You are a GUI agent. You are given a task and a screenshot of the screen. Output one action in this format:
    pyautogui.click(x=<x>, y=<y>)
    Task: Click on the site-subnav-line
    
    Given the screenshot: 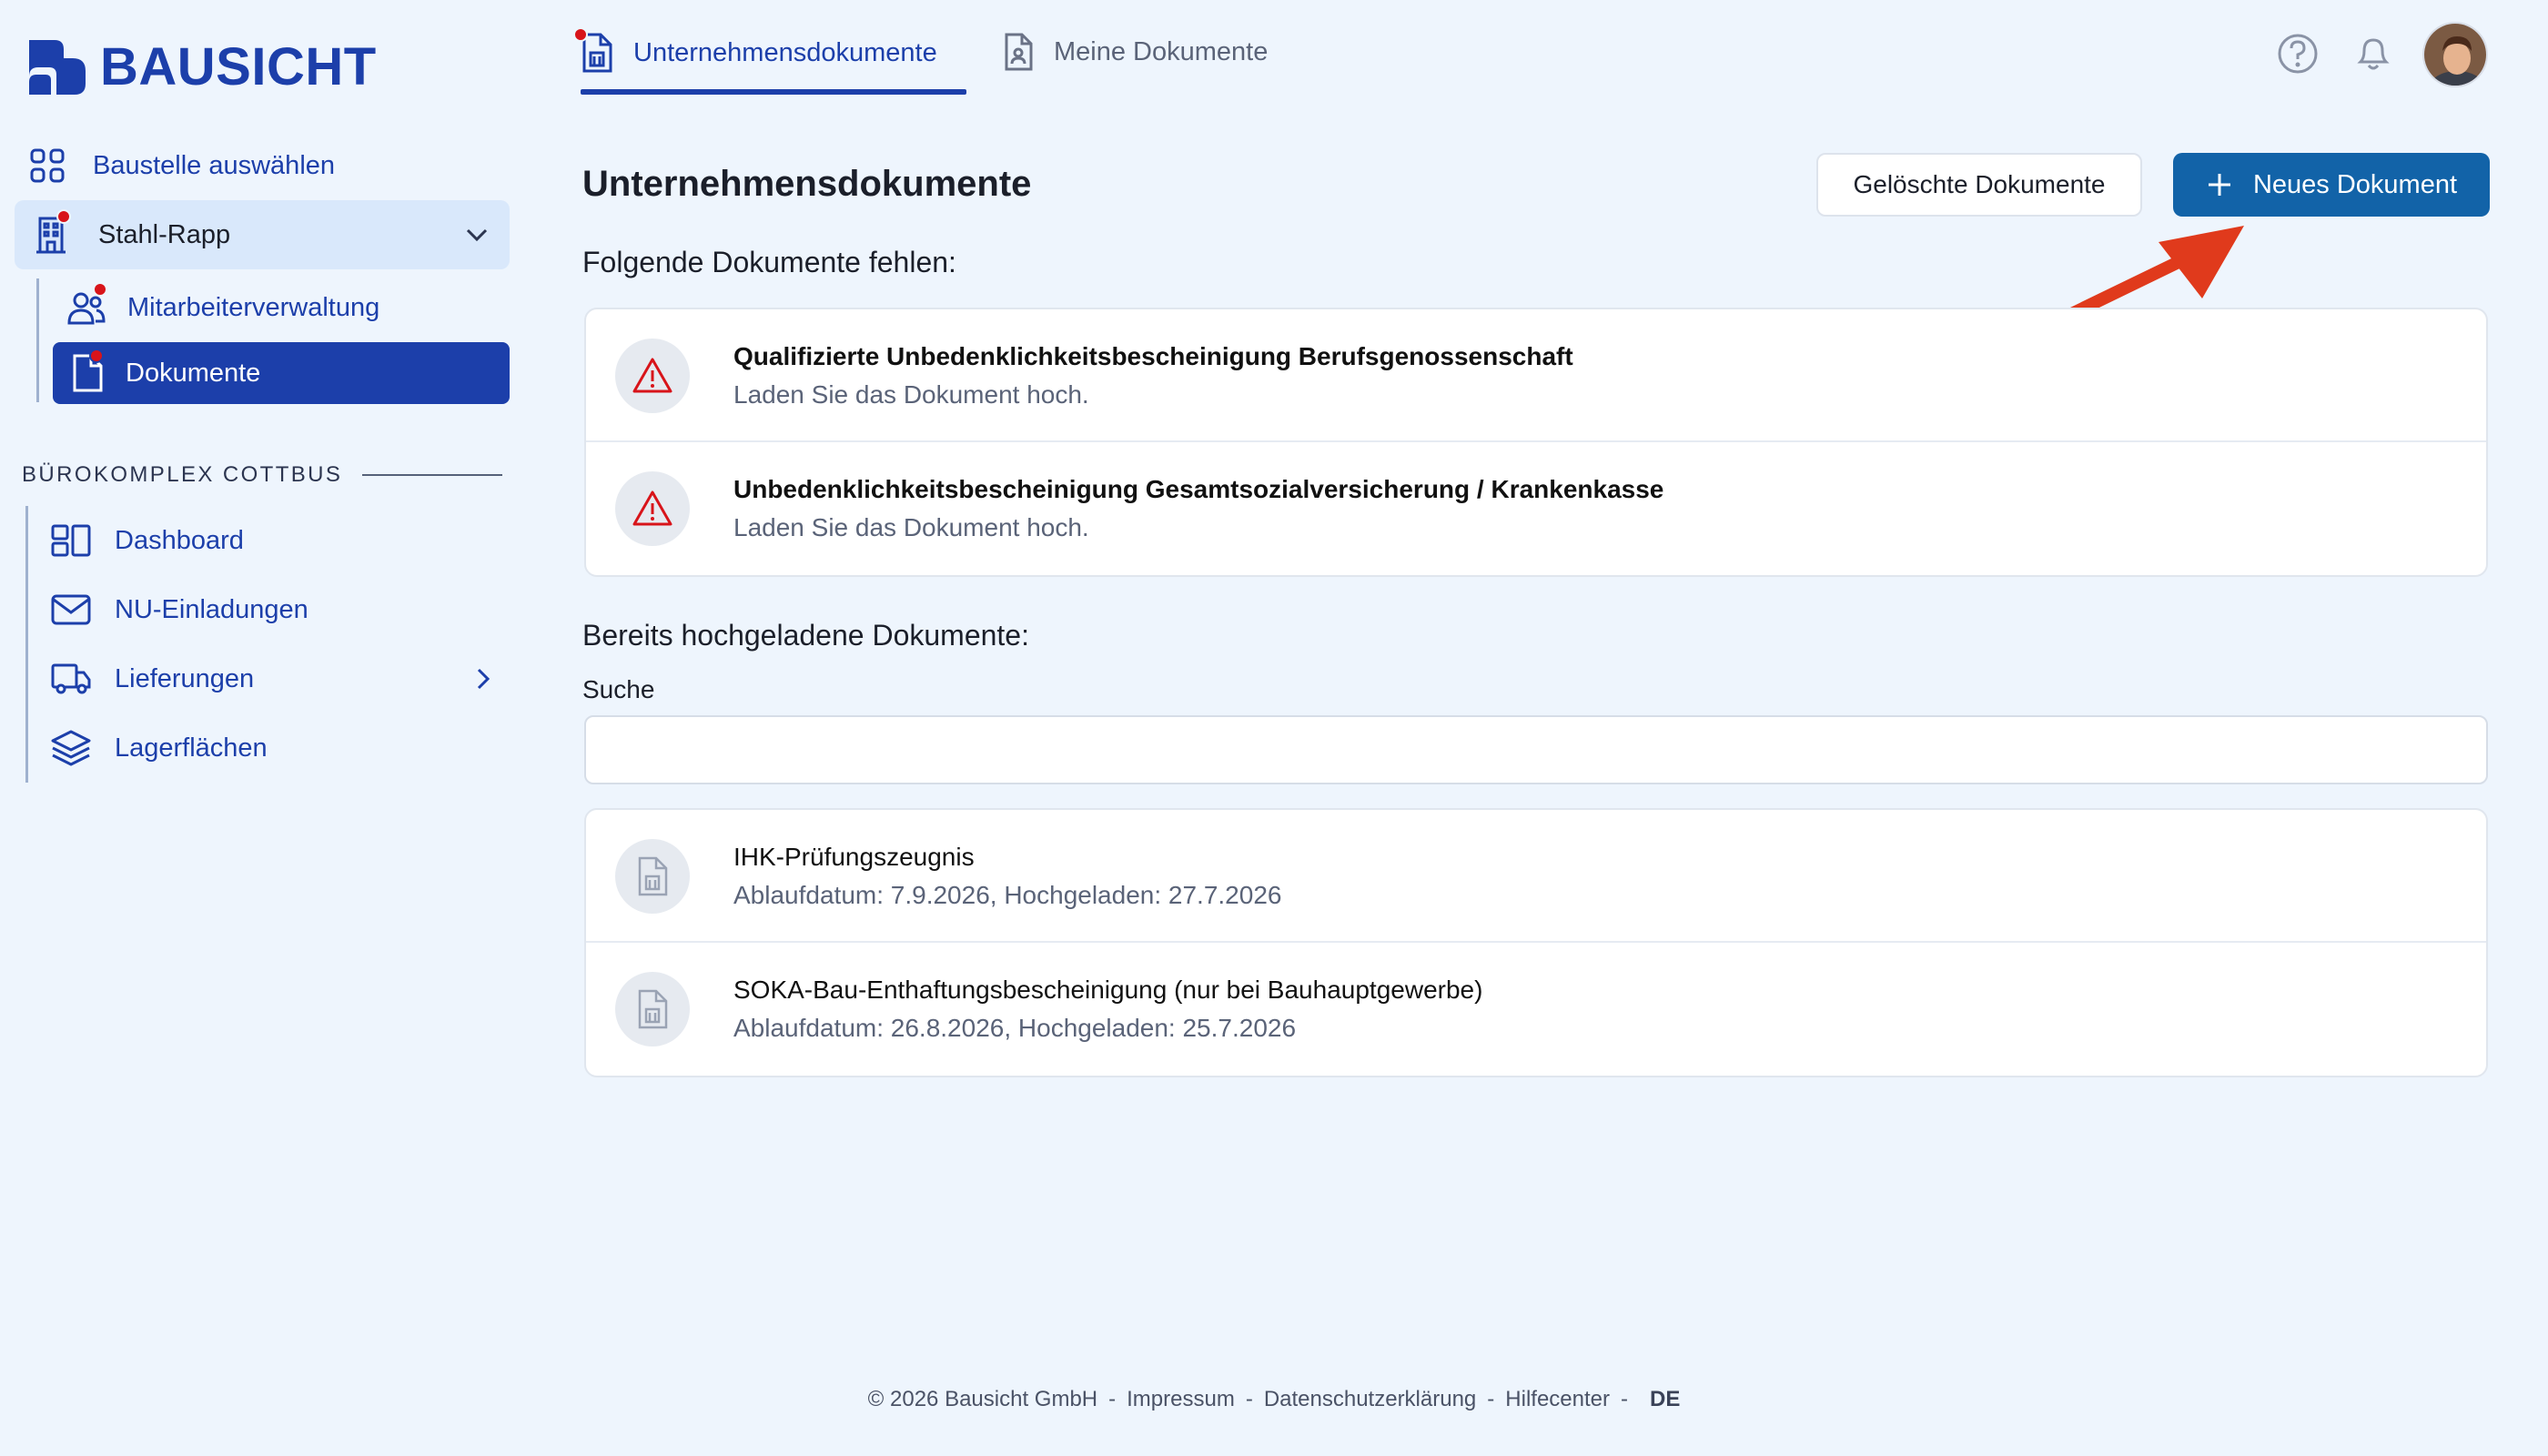 What is the action you would take?
    pyautogui.click(x=38, y=340)
    